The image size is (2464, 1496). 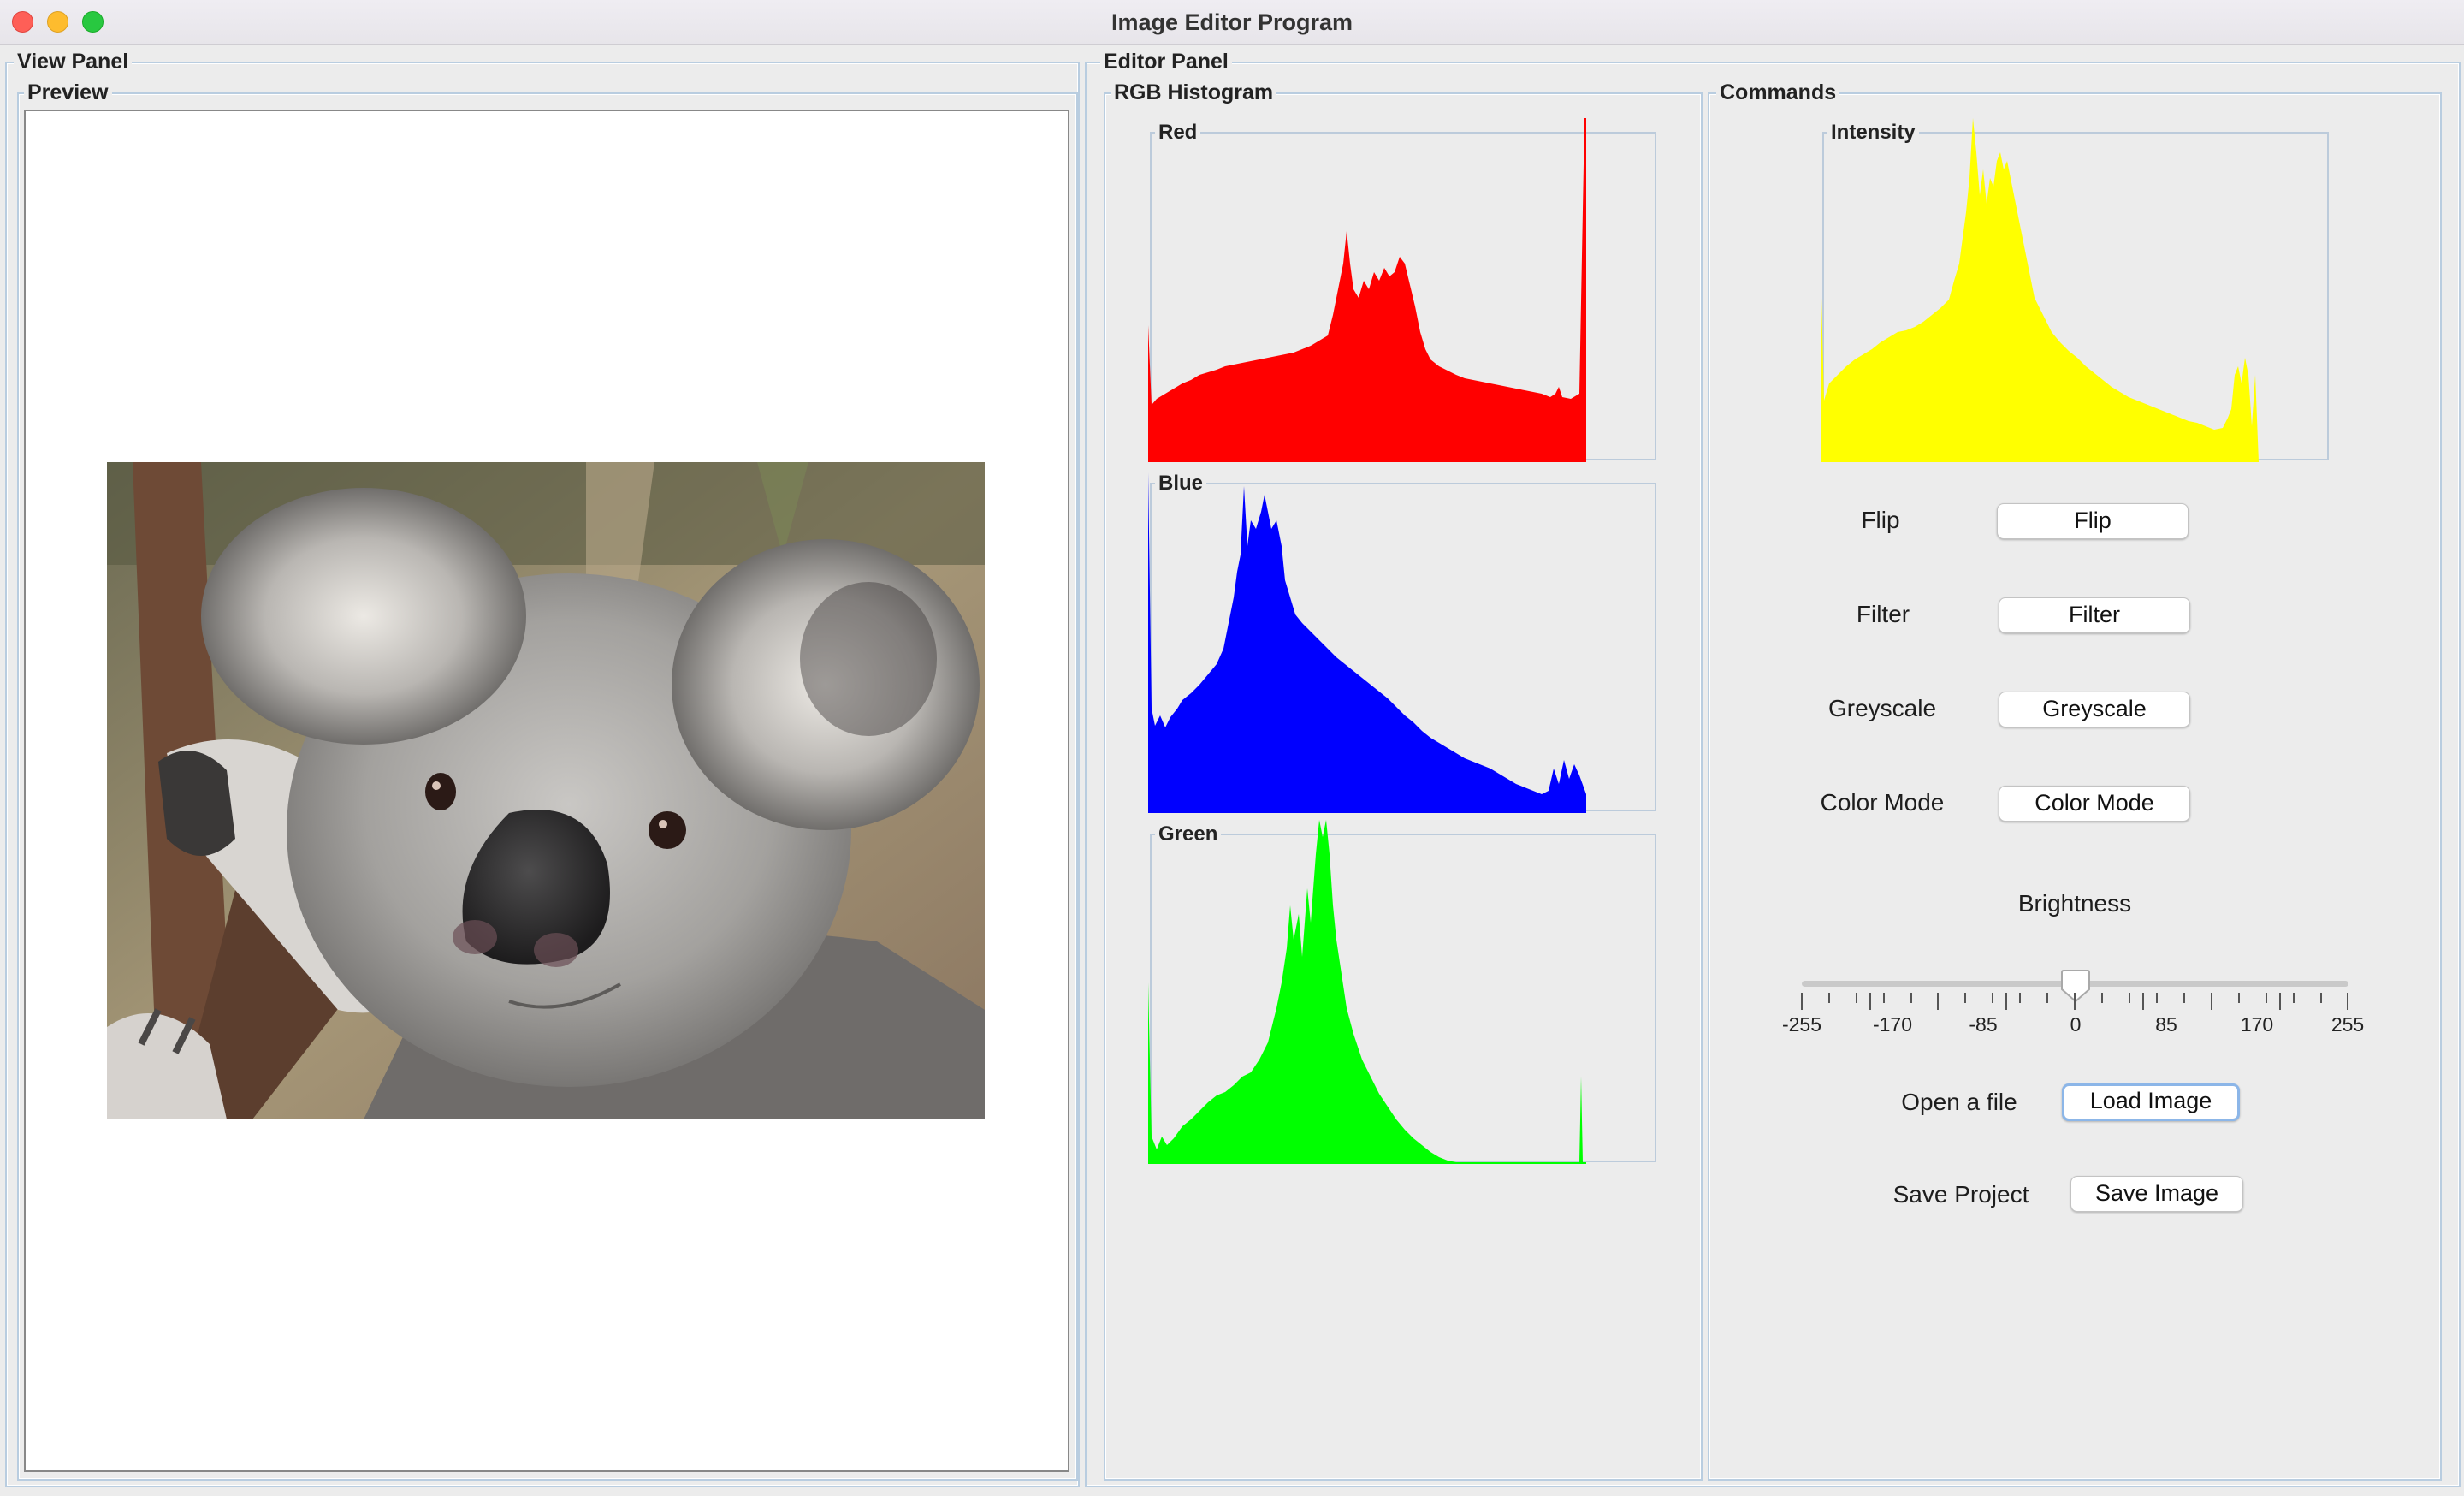 What do you see at coordinates (2094, 804) in the screenshot?
I see `color-mode-button: Color Mode` at bounding box center [2094, 804].